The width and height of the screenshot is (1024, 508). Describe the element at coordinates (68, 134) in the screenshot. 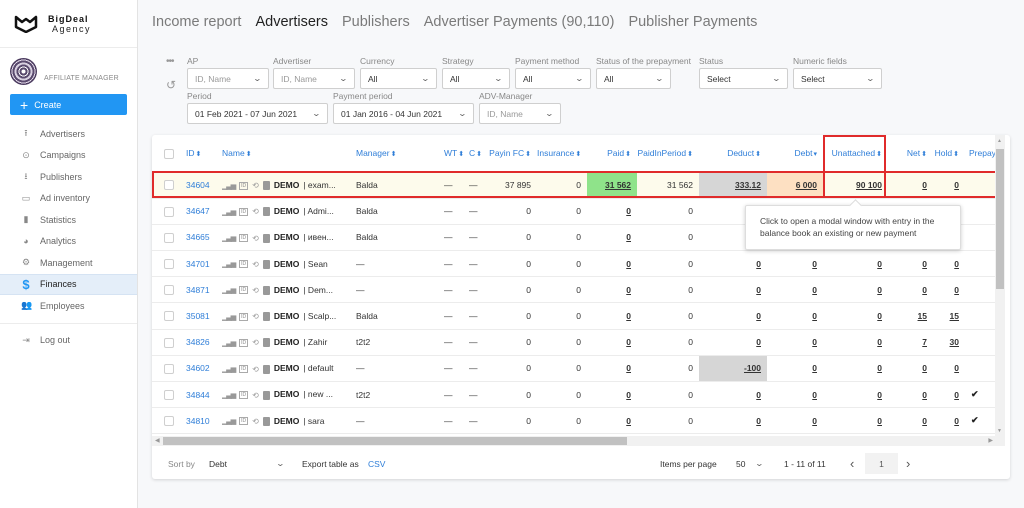

I see `sidebar-item-advertisers: ⭱ Advertisers` at that location.